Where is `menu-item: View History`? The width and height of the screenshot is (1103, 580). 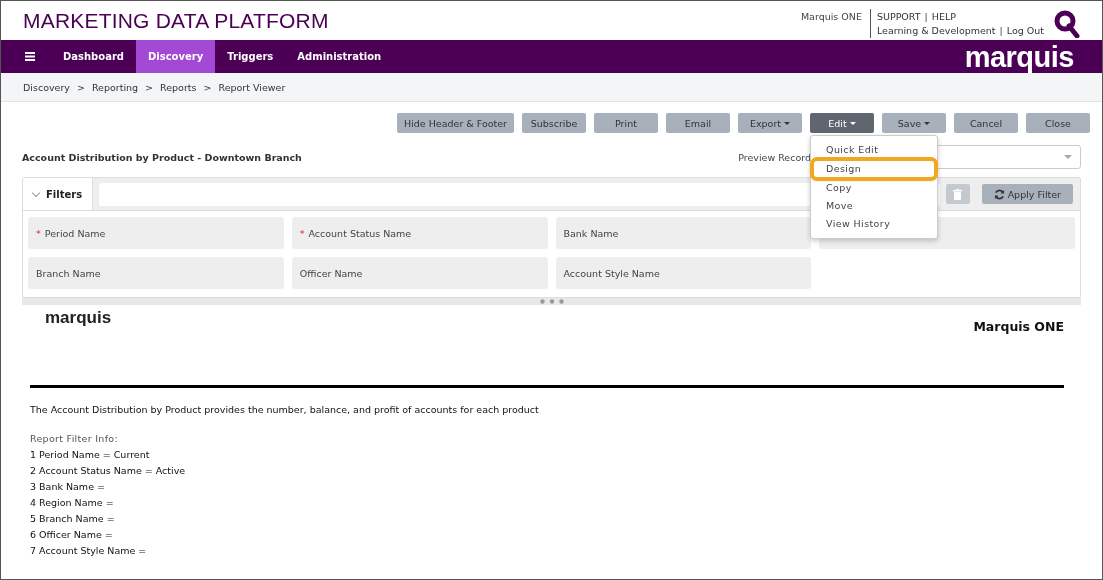 menu-item: View History is located at coordinates (874, 224).